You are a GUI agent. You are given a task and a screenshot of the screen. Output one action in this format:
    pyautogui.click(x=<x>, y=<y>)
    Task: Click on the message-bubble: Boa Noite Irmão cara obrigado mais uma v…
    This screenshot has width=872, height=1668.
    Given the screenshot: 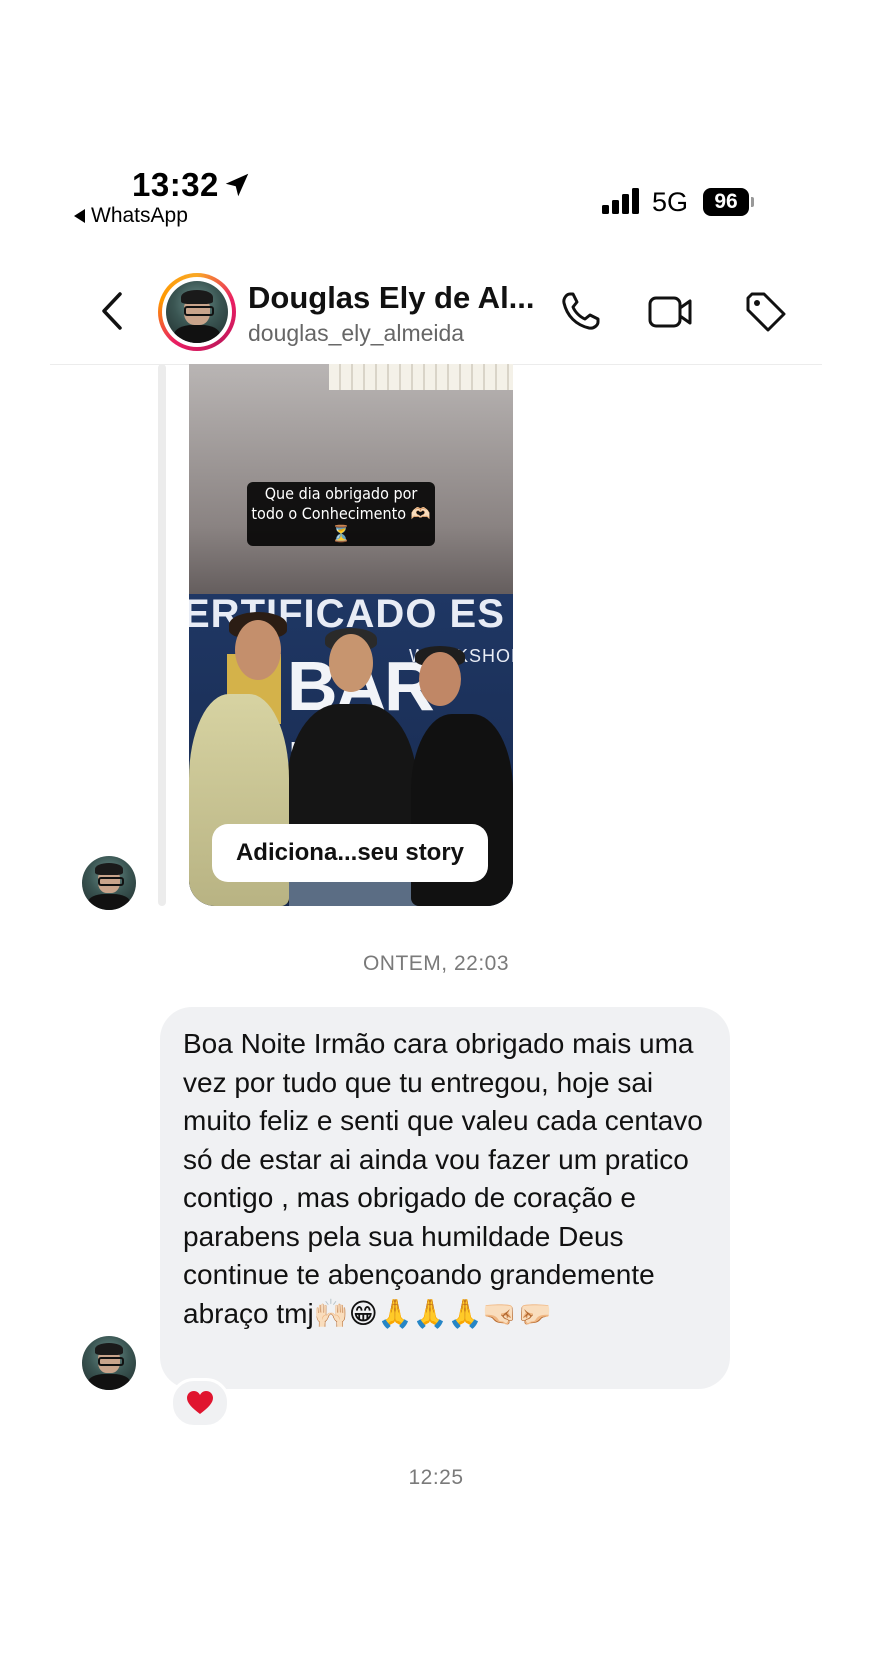 What is the action you would take?
    pyautogui.click(x=445, y=1198)
    